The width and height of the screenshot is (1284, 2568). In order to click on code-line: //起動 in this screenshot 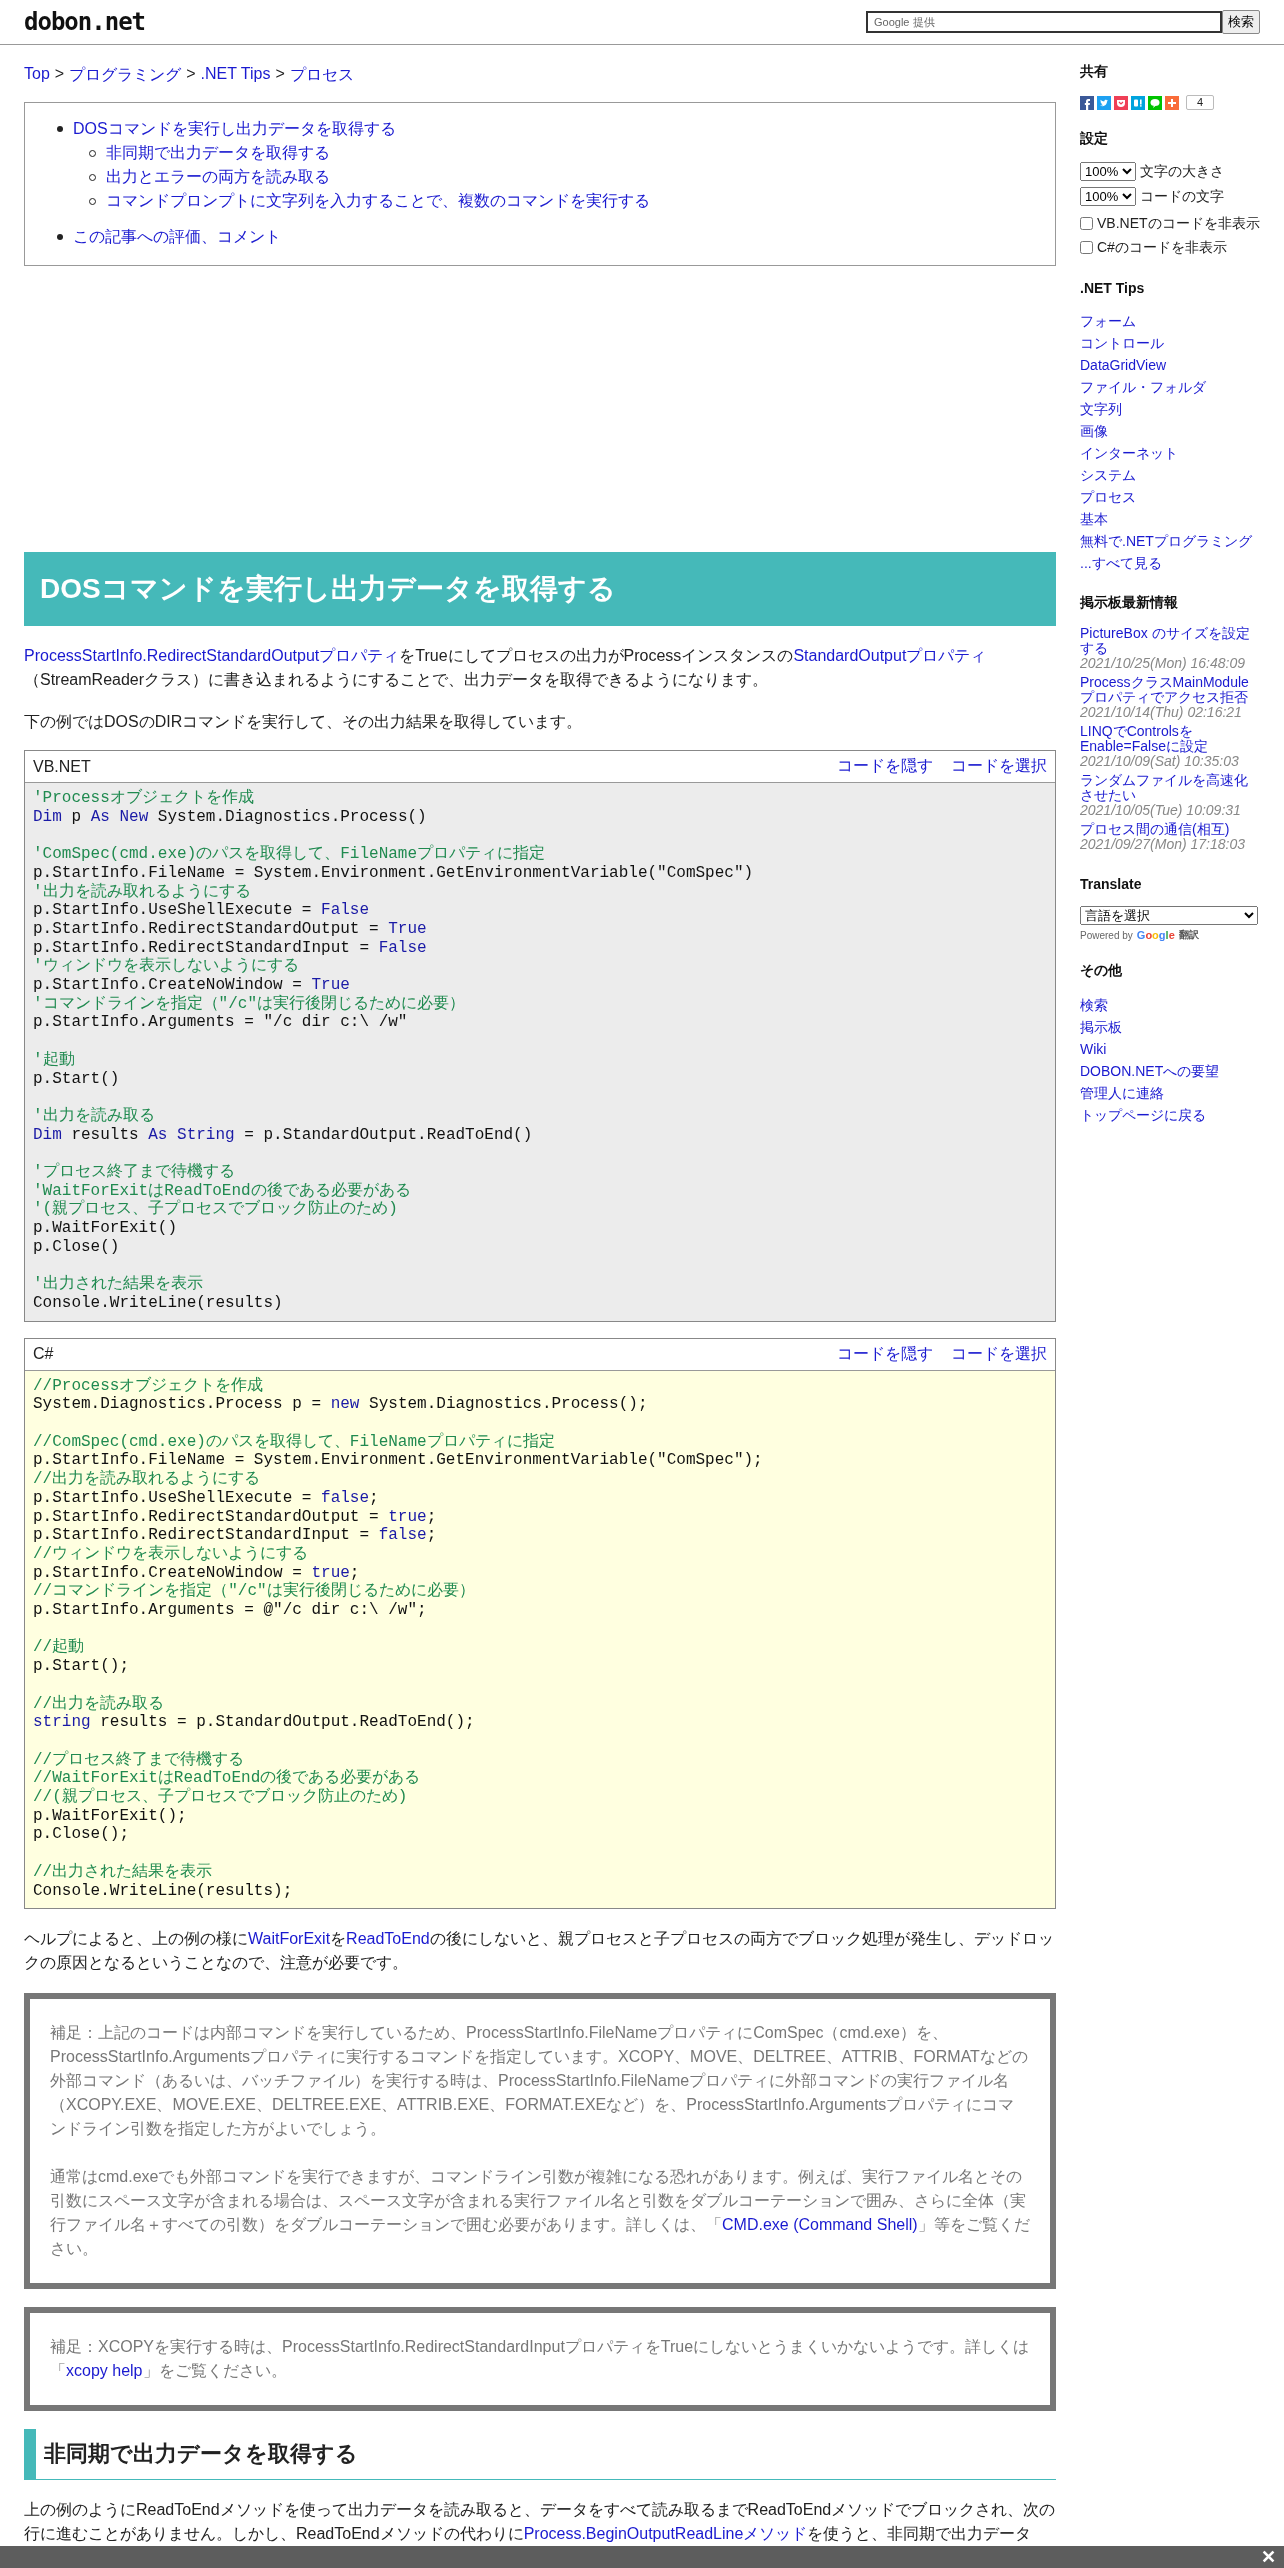, I will do `click(59, 1648)`.